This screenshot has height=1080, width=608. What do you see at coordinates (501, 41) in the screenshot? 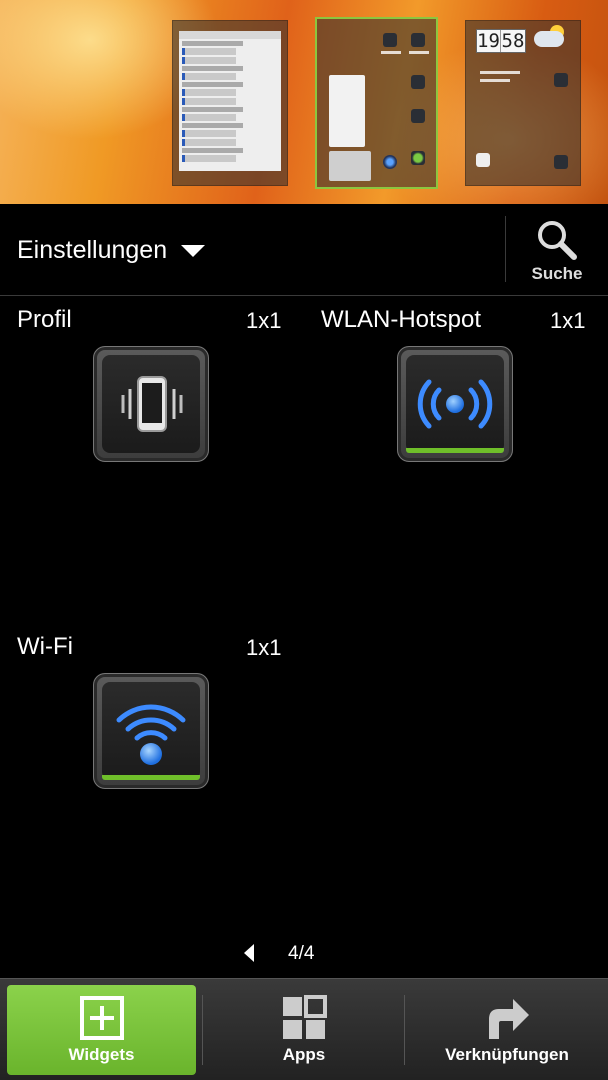
I see `clock-widget-preview: 1958` at bounding box center [501, 41].